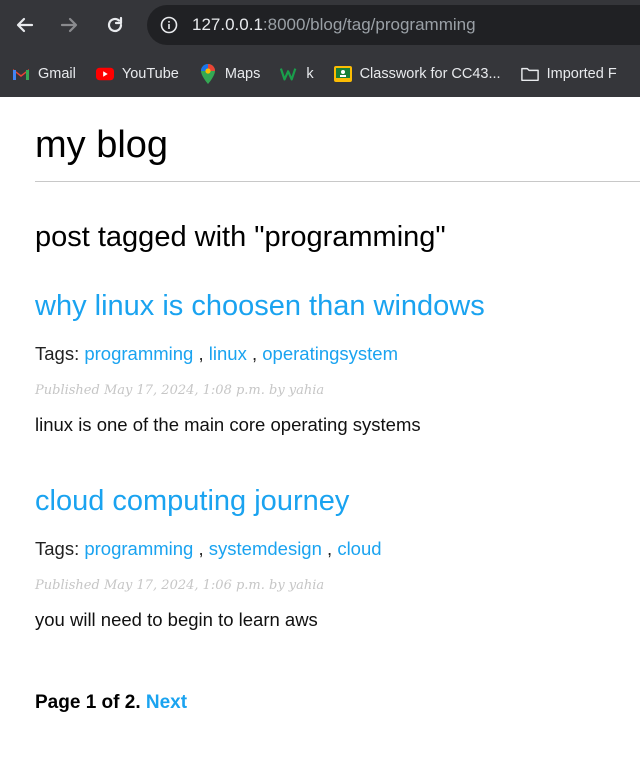 The height and width of the screenshot is (763, 640). I want to click on back-button, so click(25, 25).